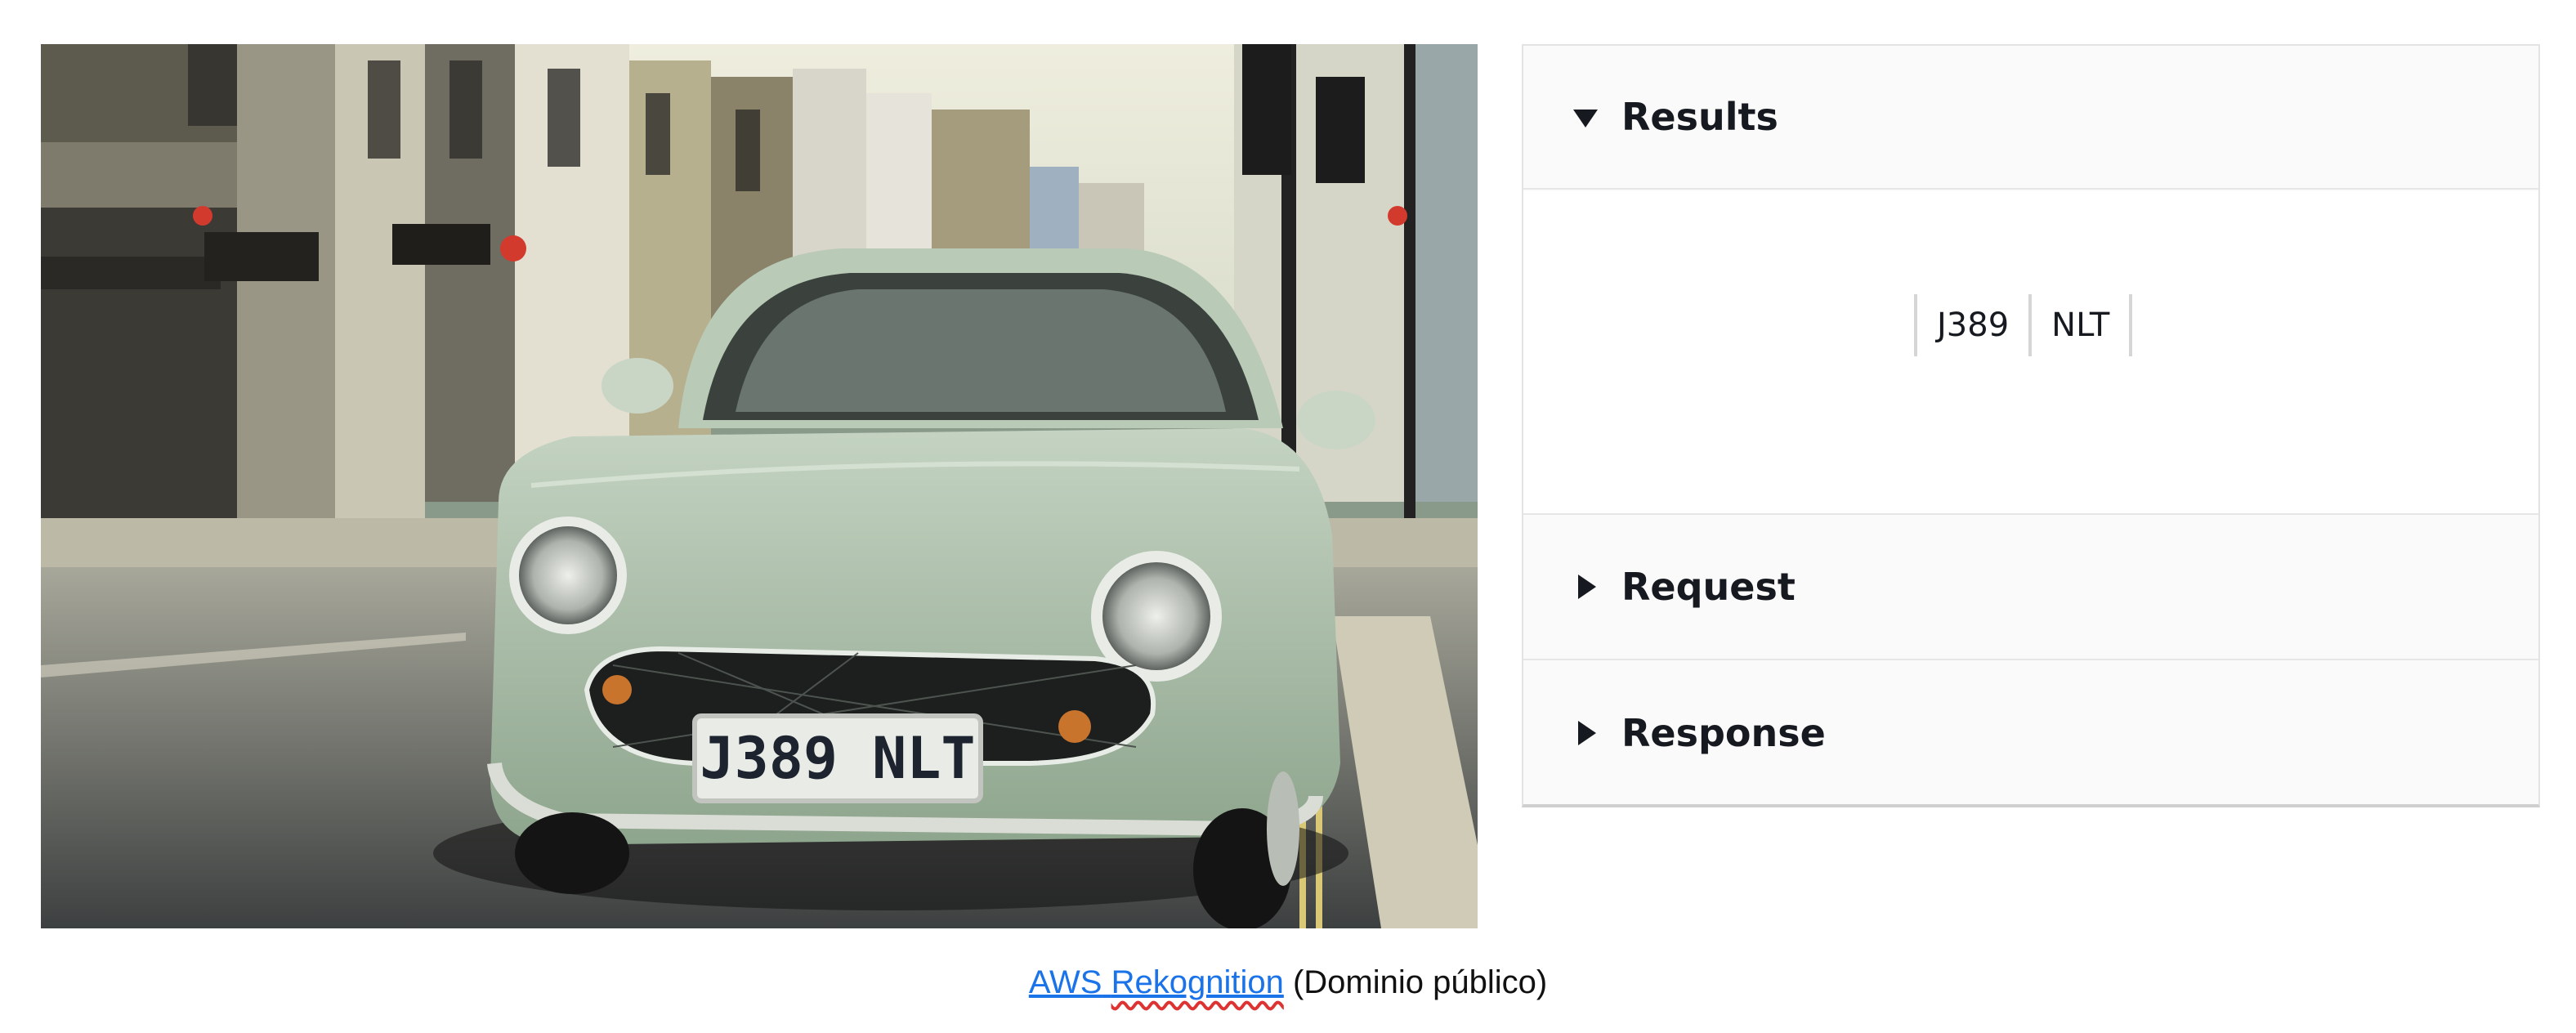  I want to click on aws-rekognition-link: AWS Rekognition, so click(1156, 982).